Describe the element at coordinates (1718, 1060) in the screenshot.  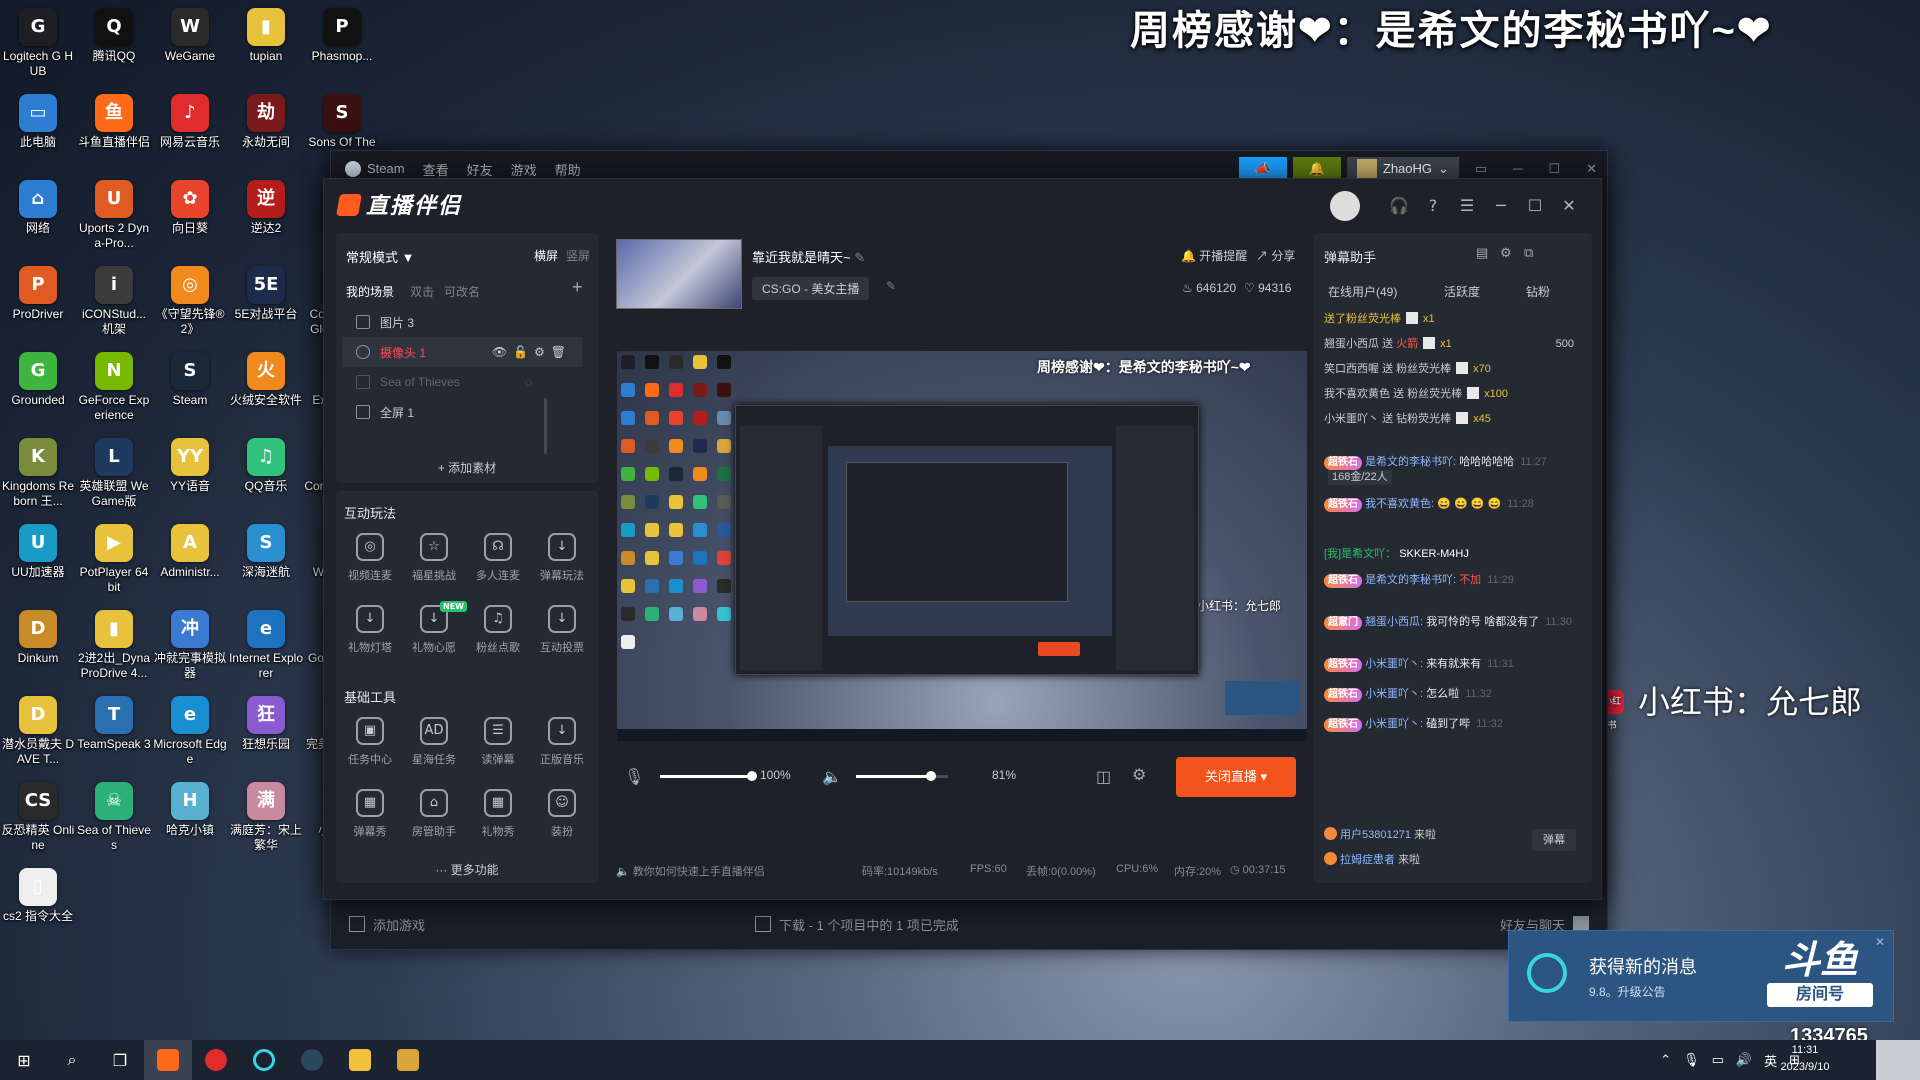
I see `network-icon: ▭` at that location.